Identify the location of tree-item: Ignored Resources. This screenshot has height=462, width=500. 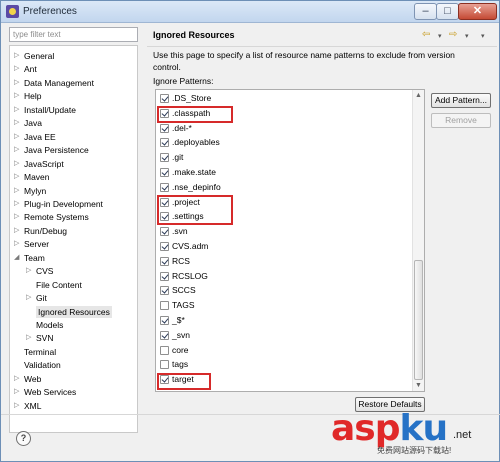
(74, 311).